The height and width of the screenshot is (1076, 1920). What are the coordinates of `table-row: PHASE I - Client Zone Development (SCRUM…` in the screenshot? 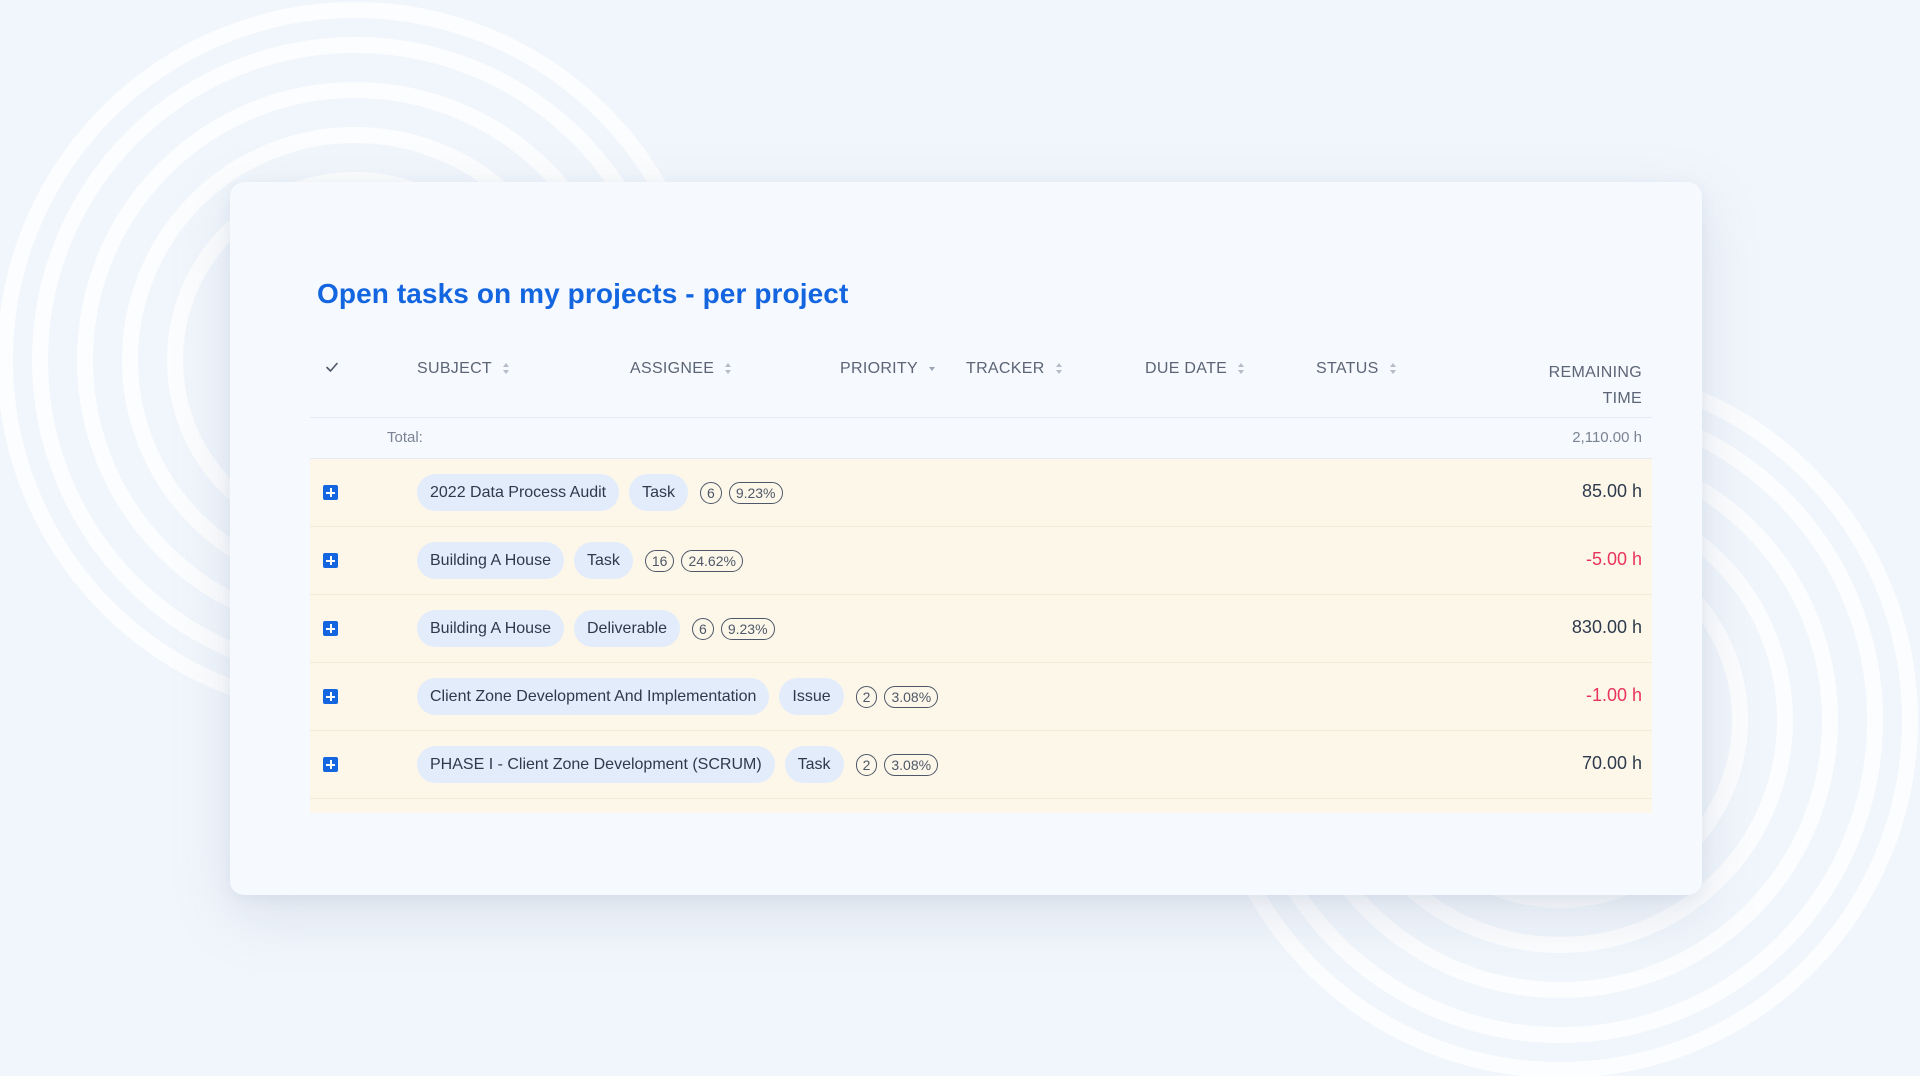 It's located at (981, 765).